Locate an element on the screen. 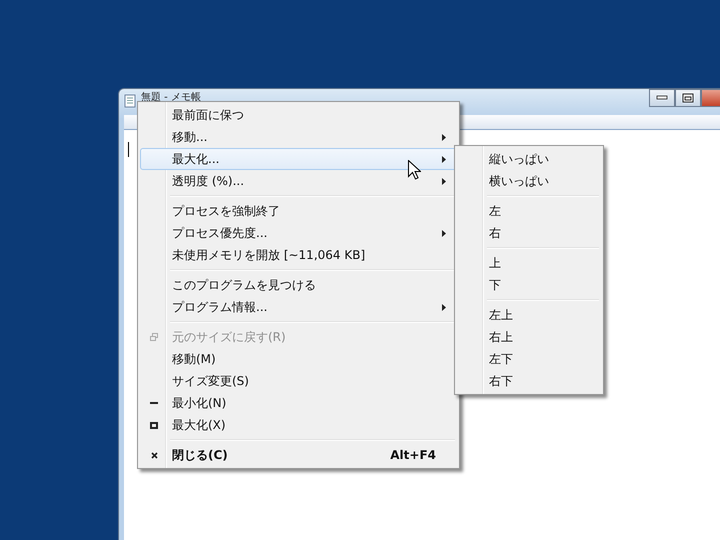  menu-item: 下 is located at coordinates (529, 285).